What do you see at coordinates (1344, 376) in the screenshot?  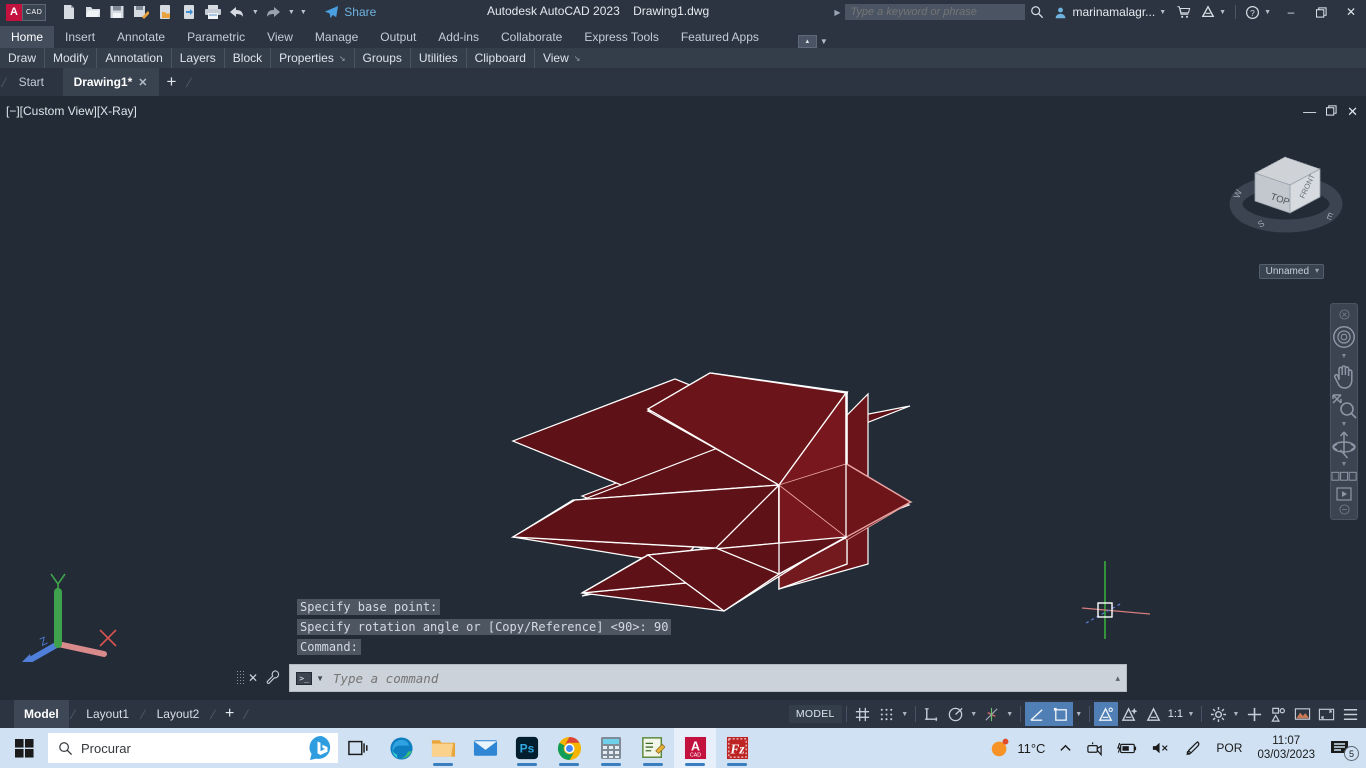 I see `pan-hand-icon` at bounding box center [1344, 376].